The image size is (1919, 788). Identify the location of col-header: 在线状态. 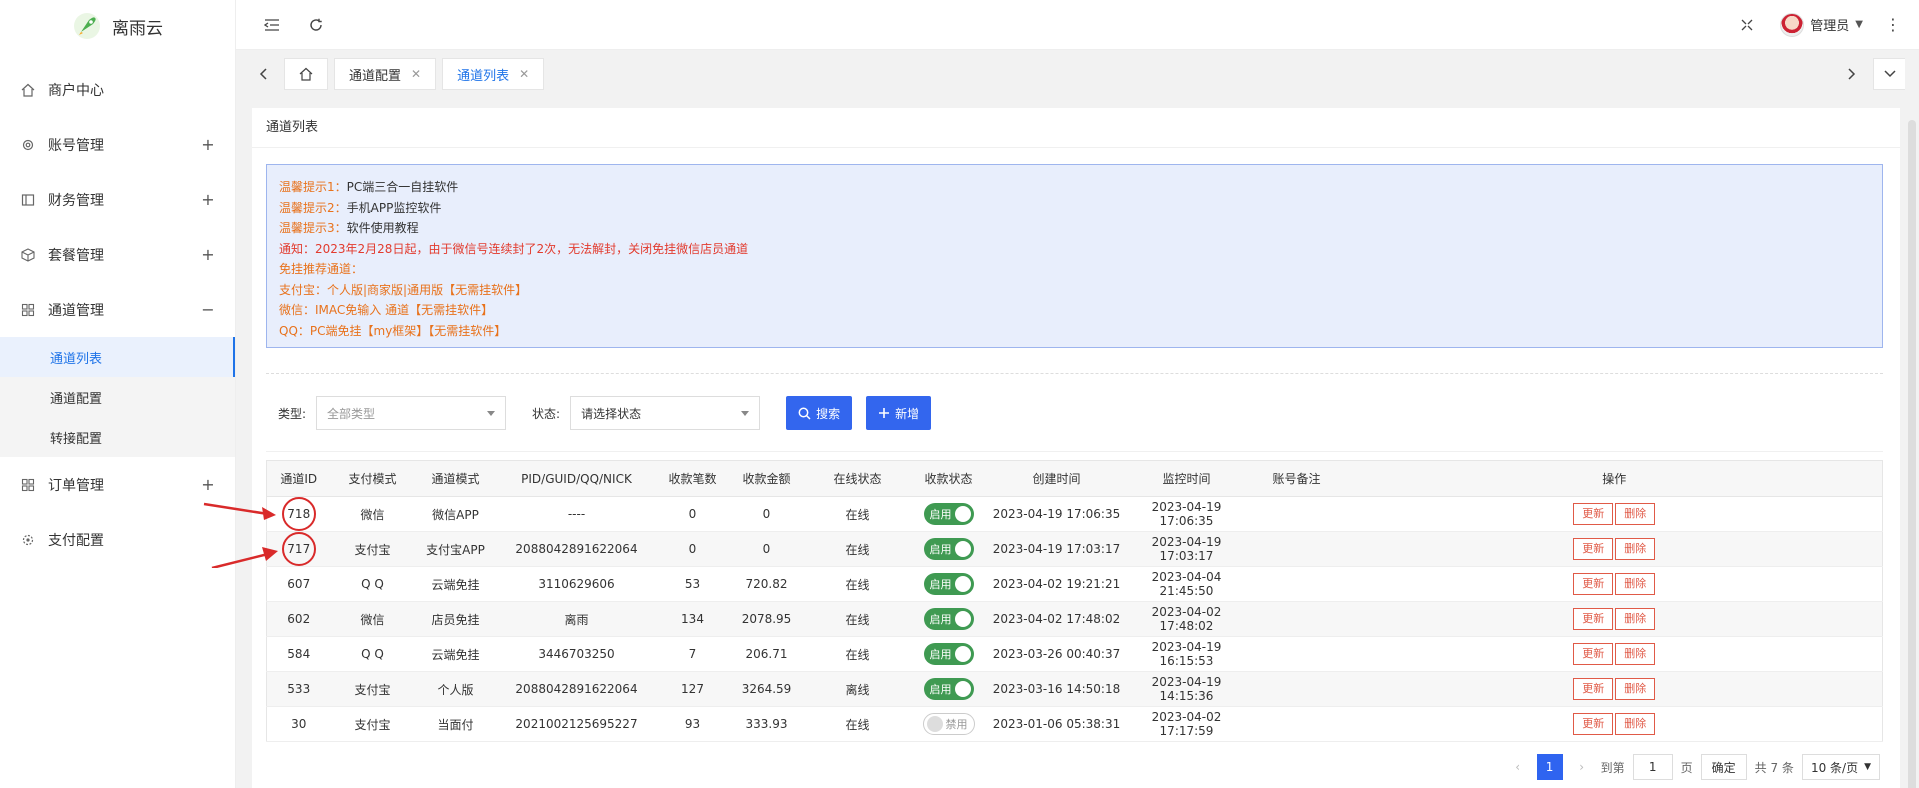
(857, 478).